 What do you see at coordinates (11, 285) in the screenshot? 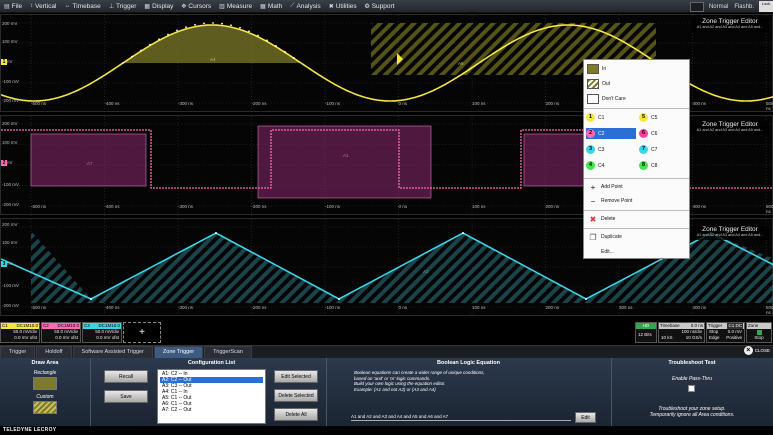
I see `y-label: -100 mV` at bounding box center [11, 285].